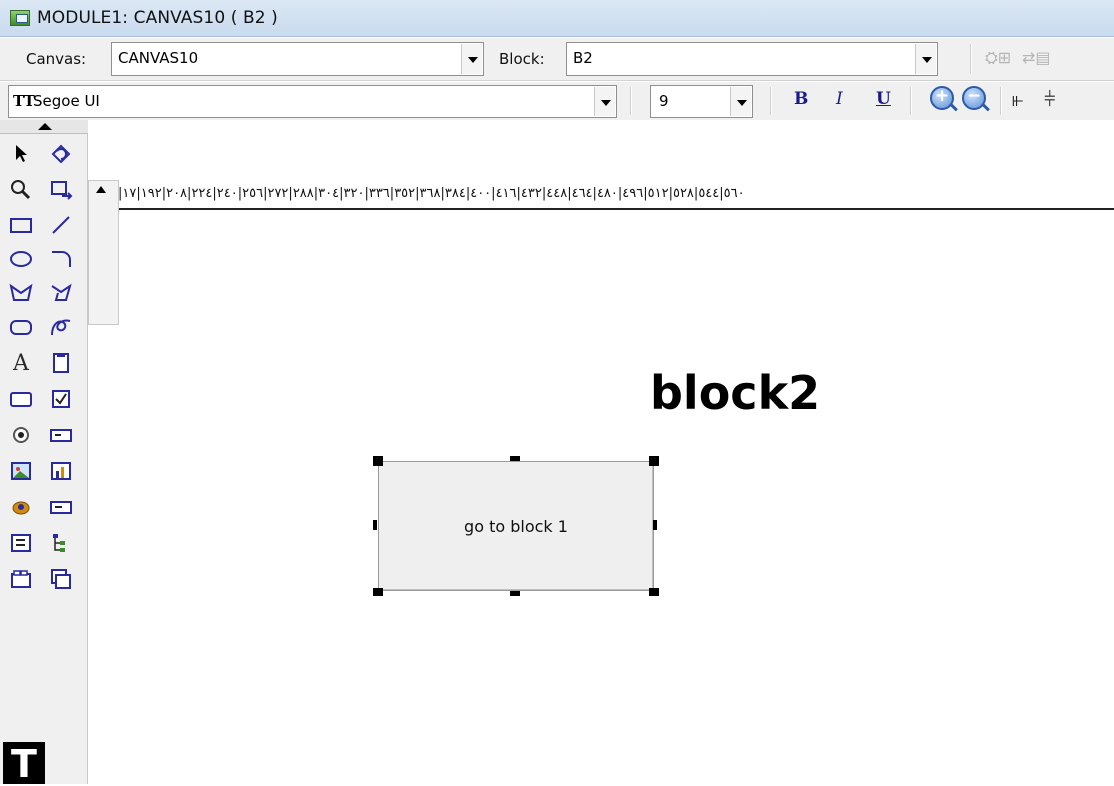 The width and height of the screenshot is (1114, 786). Describe the element at coordinates (61, 153) in the screenshot. I see `rotate-tool-icon` at that location.